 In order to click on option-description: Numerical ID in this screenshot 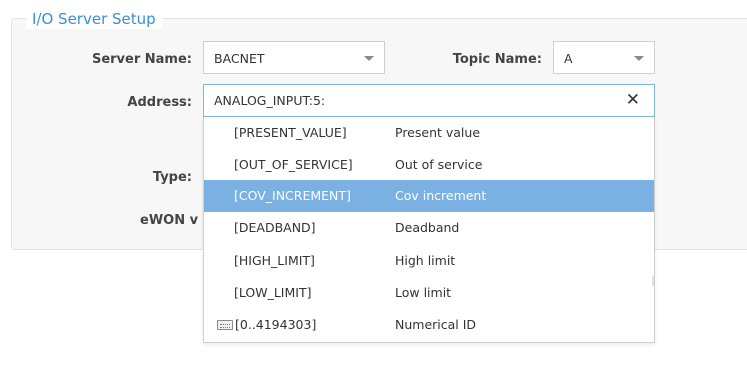, I will do `click(436, 324)`.